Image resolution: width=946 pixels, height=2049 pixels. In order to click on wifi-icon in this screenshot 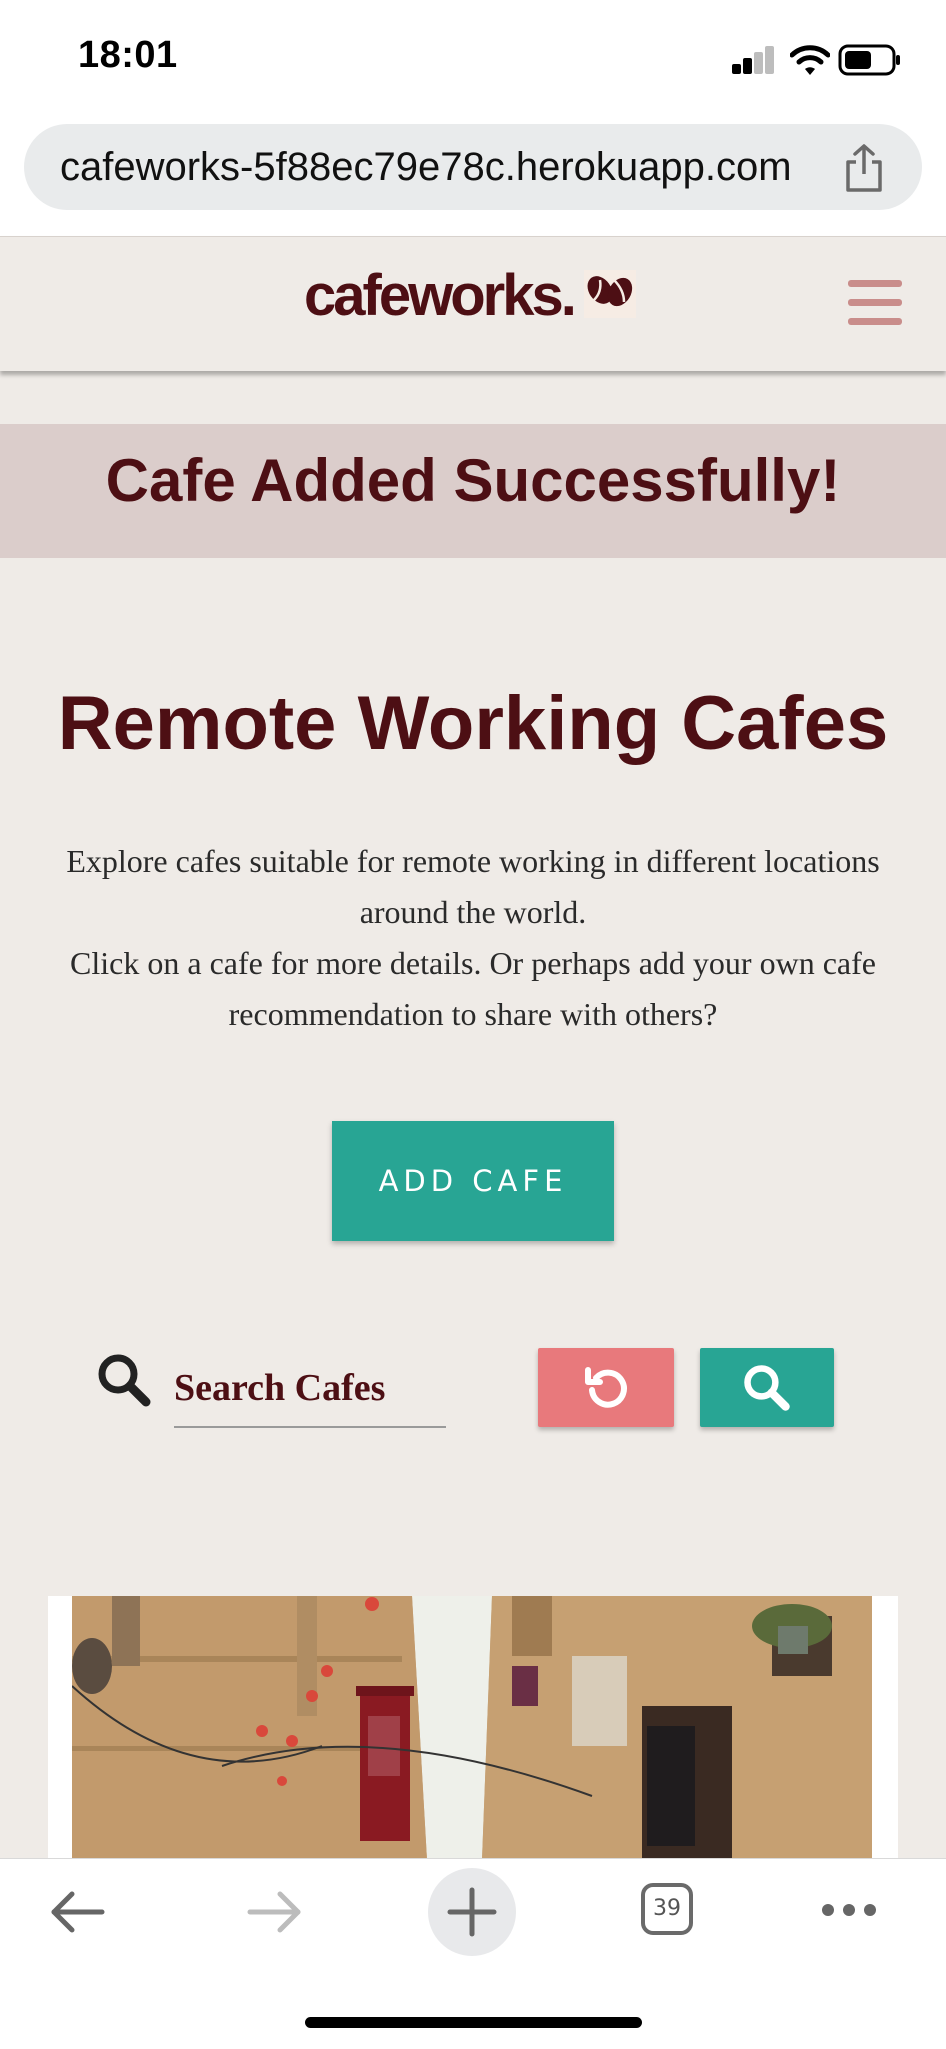, I will do `click(810, 60)`.